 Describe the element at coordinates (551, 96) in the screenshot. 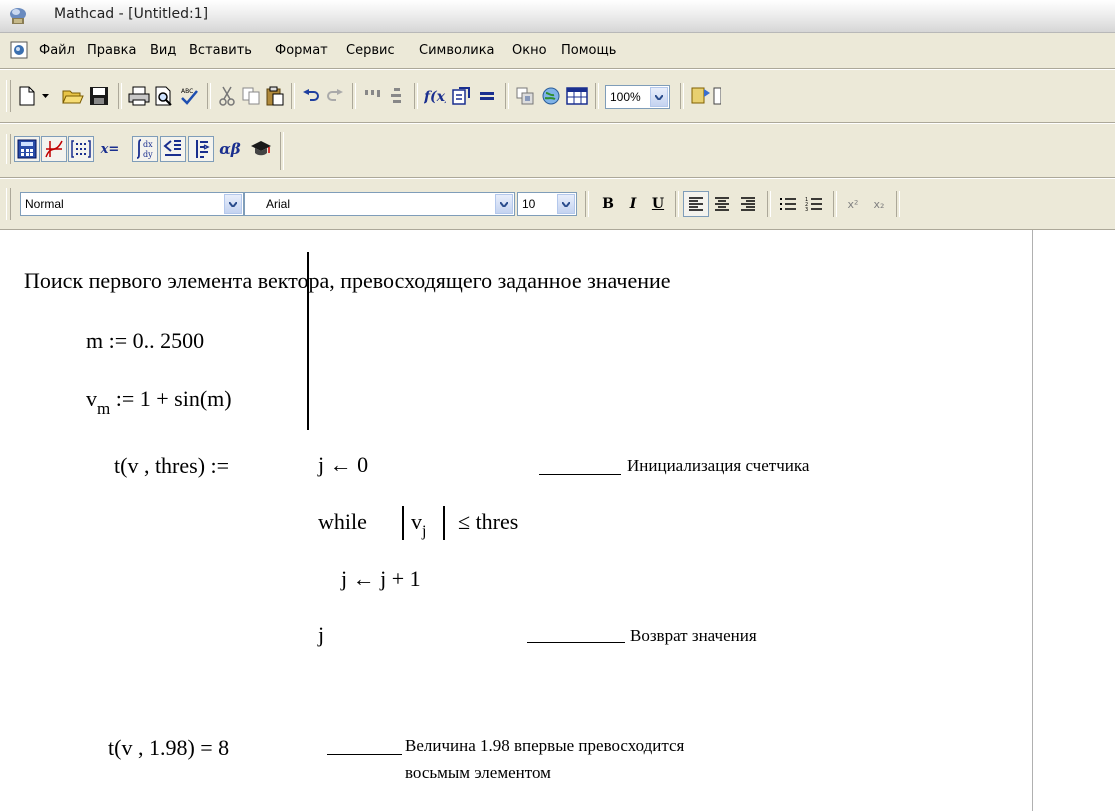

I see `resource-center-button` at that location.